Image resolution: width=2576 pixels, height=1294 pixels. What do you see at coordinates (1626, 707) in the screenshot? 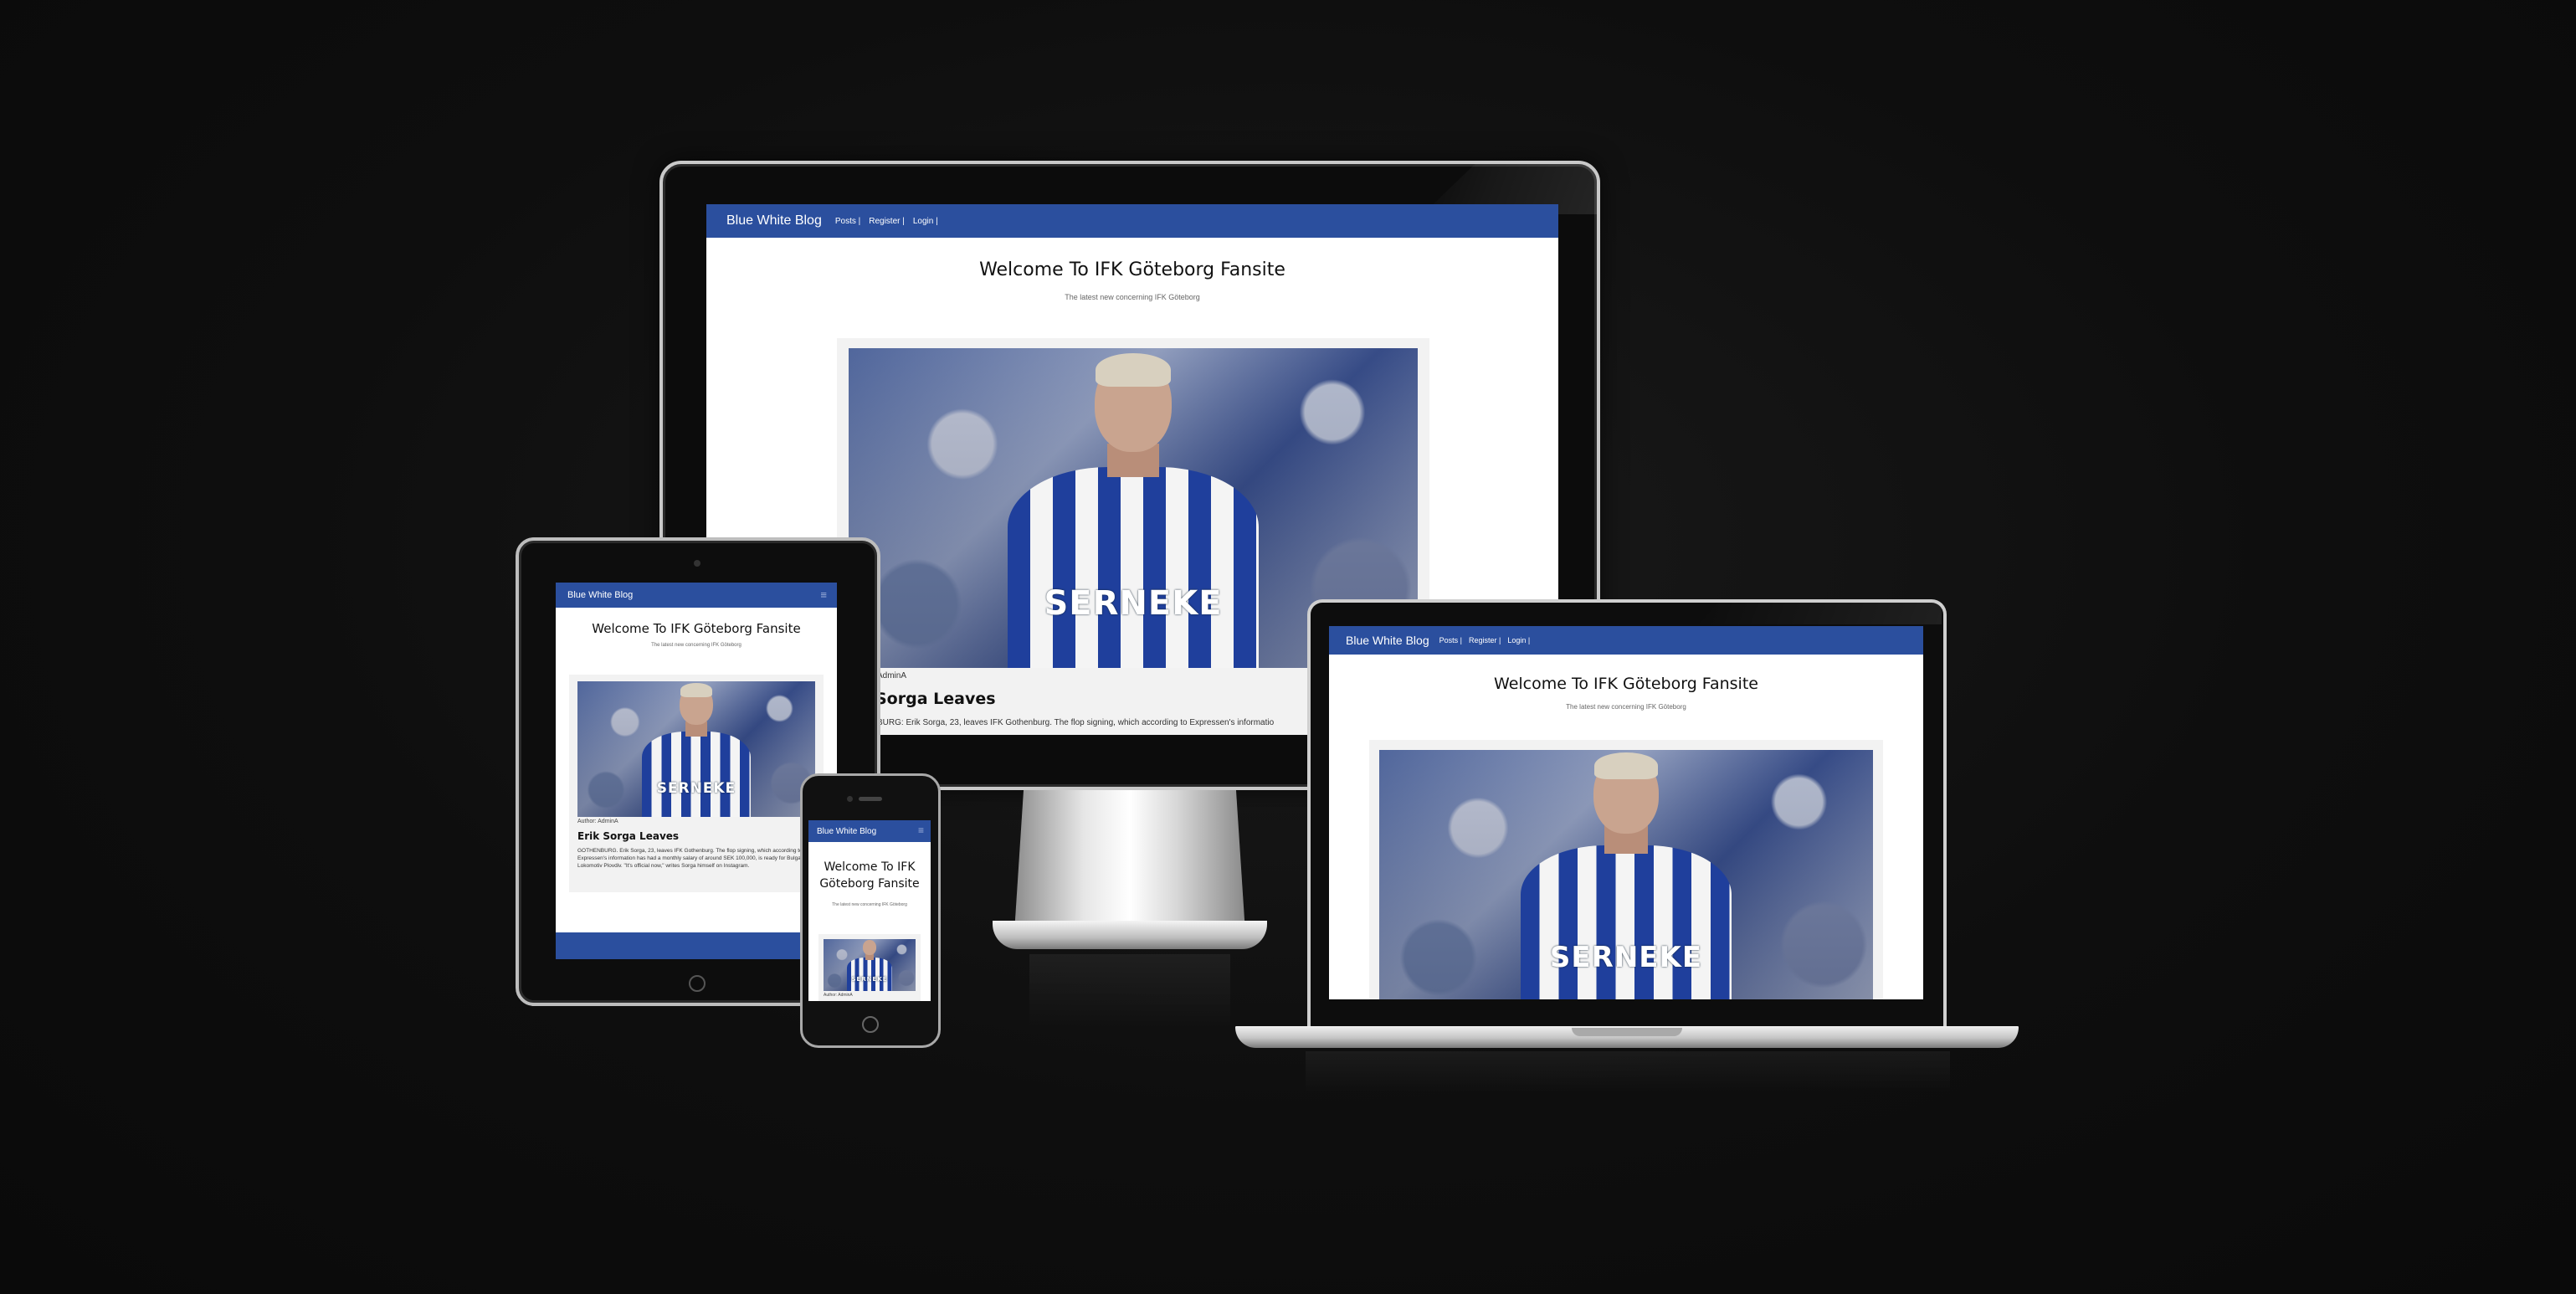
I see `laptop-page-subtitle: The latest new concerning IFK Göteborg` at bounding box center [1626, 707].